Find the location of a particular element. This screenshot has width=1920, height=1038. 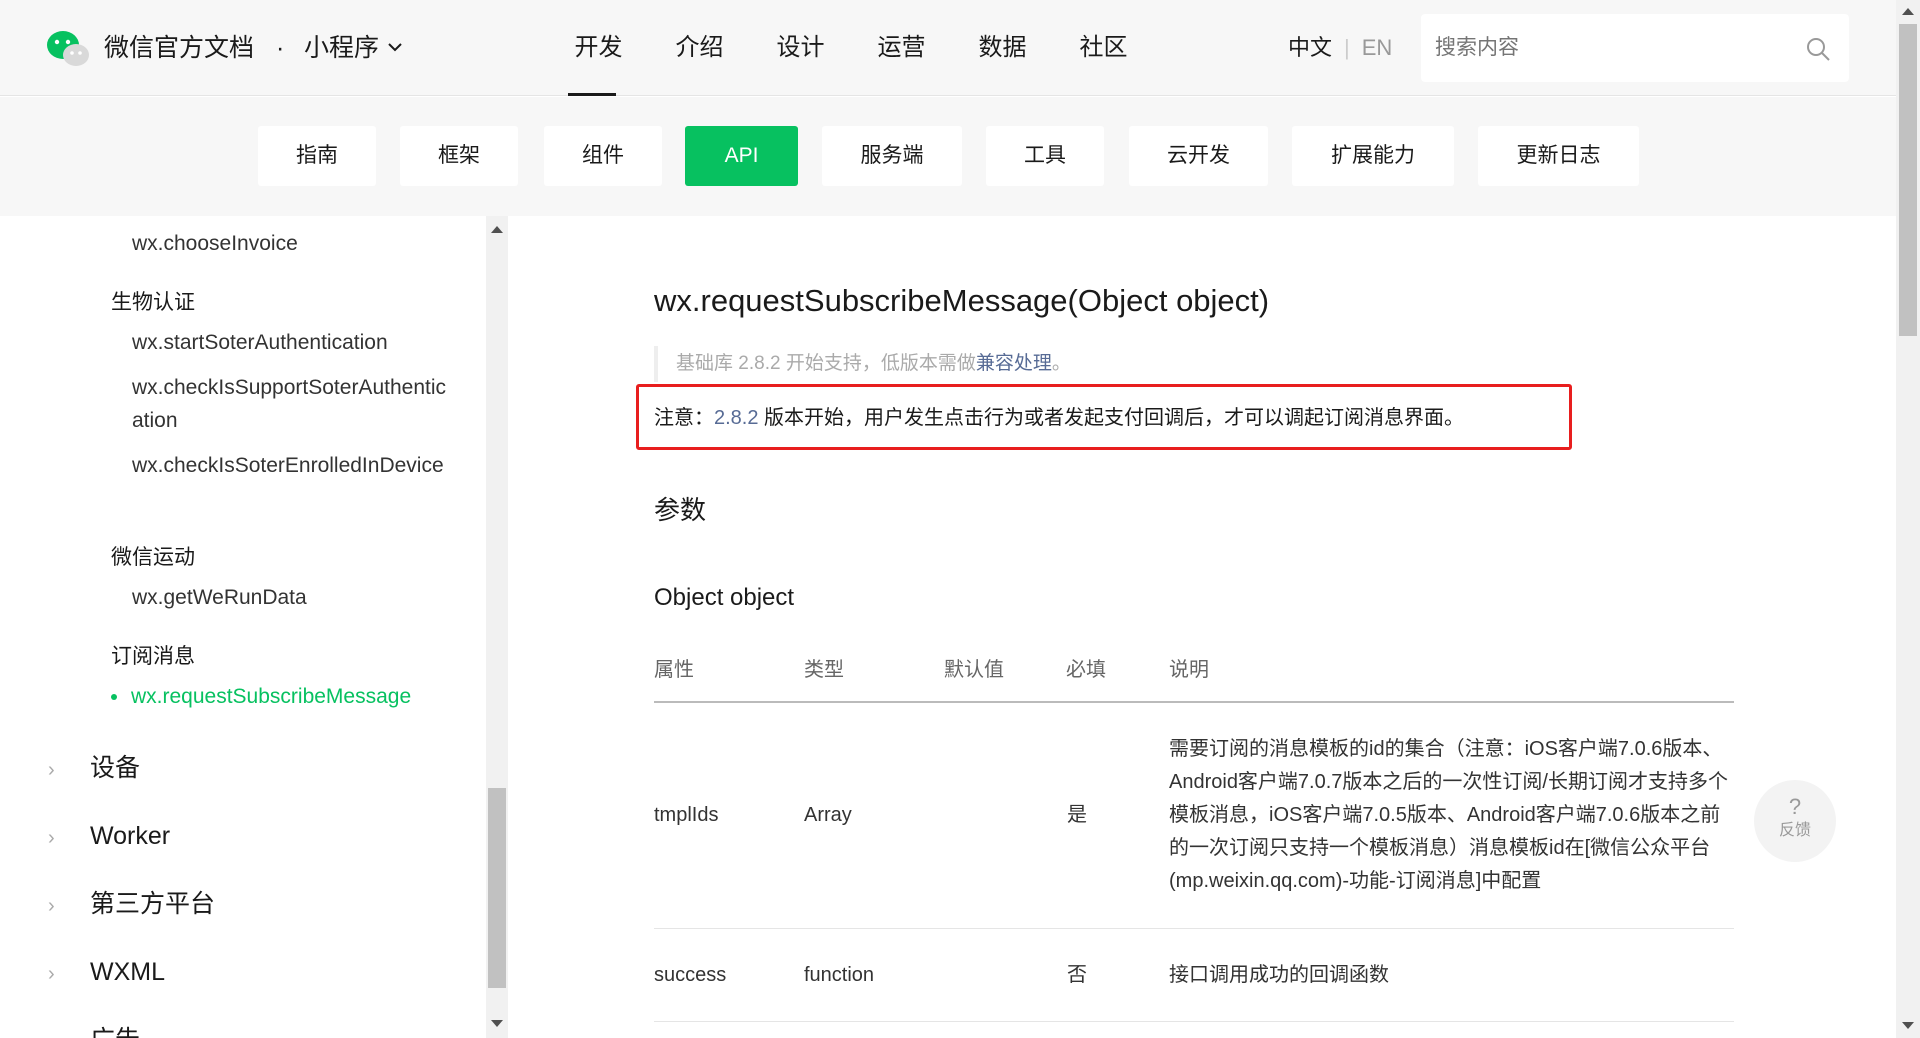

sidebar-section-ad: › 广告 is located at coordinates (94, 1030).